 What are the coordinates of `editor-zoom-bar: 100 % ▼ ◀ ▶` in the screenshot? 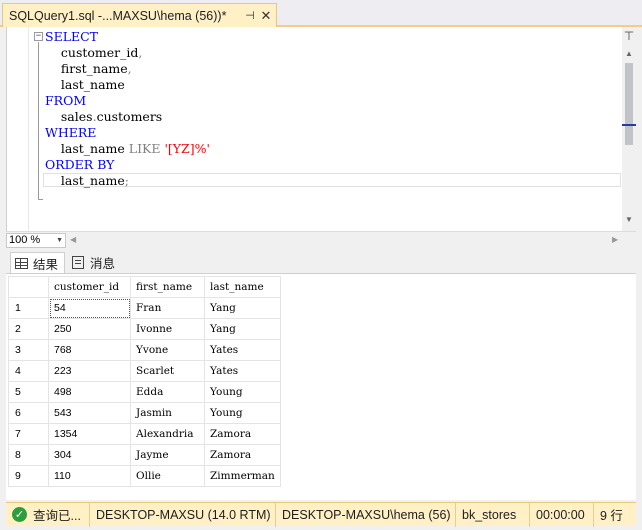 It's located at (321, 239).